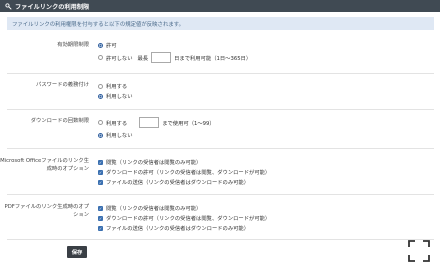 The width and height of the screenshot is (440, 270). What do you see at coordinates (111, 46) in the screenshot?
I see `expiry-allow-label: 許可` at bounding box center [111, 46].